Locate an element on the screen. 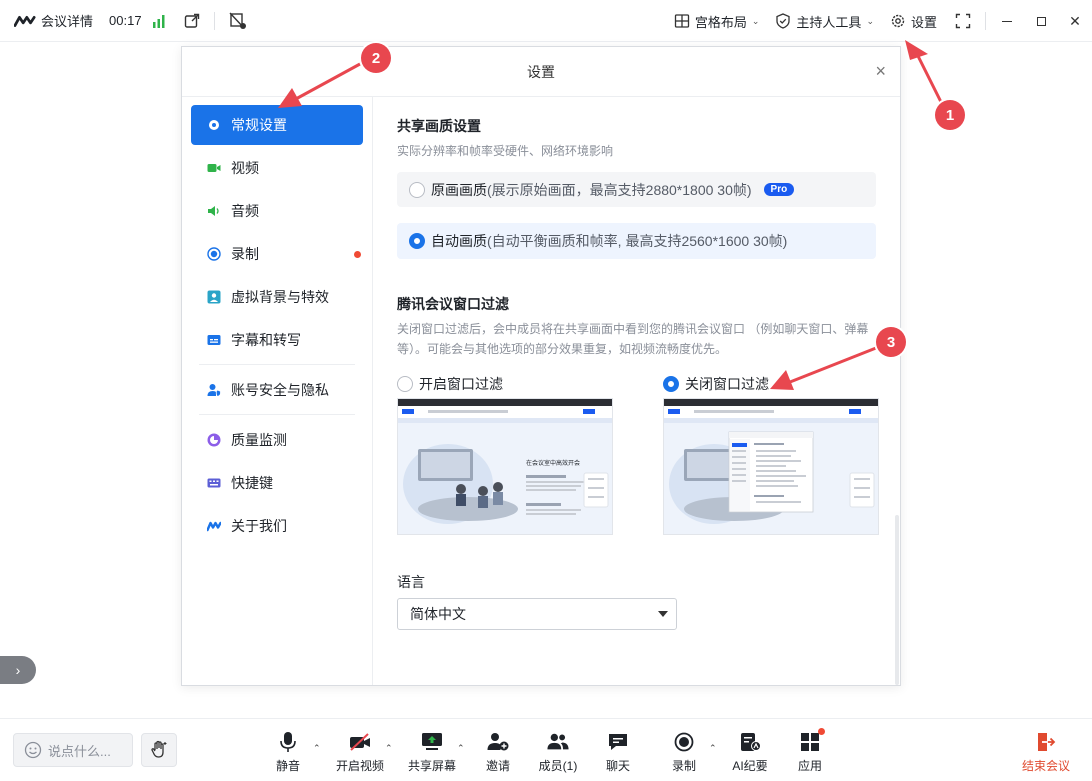  record-label: 录制 is located at coordinates (683, 766).